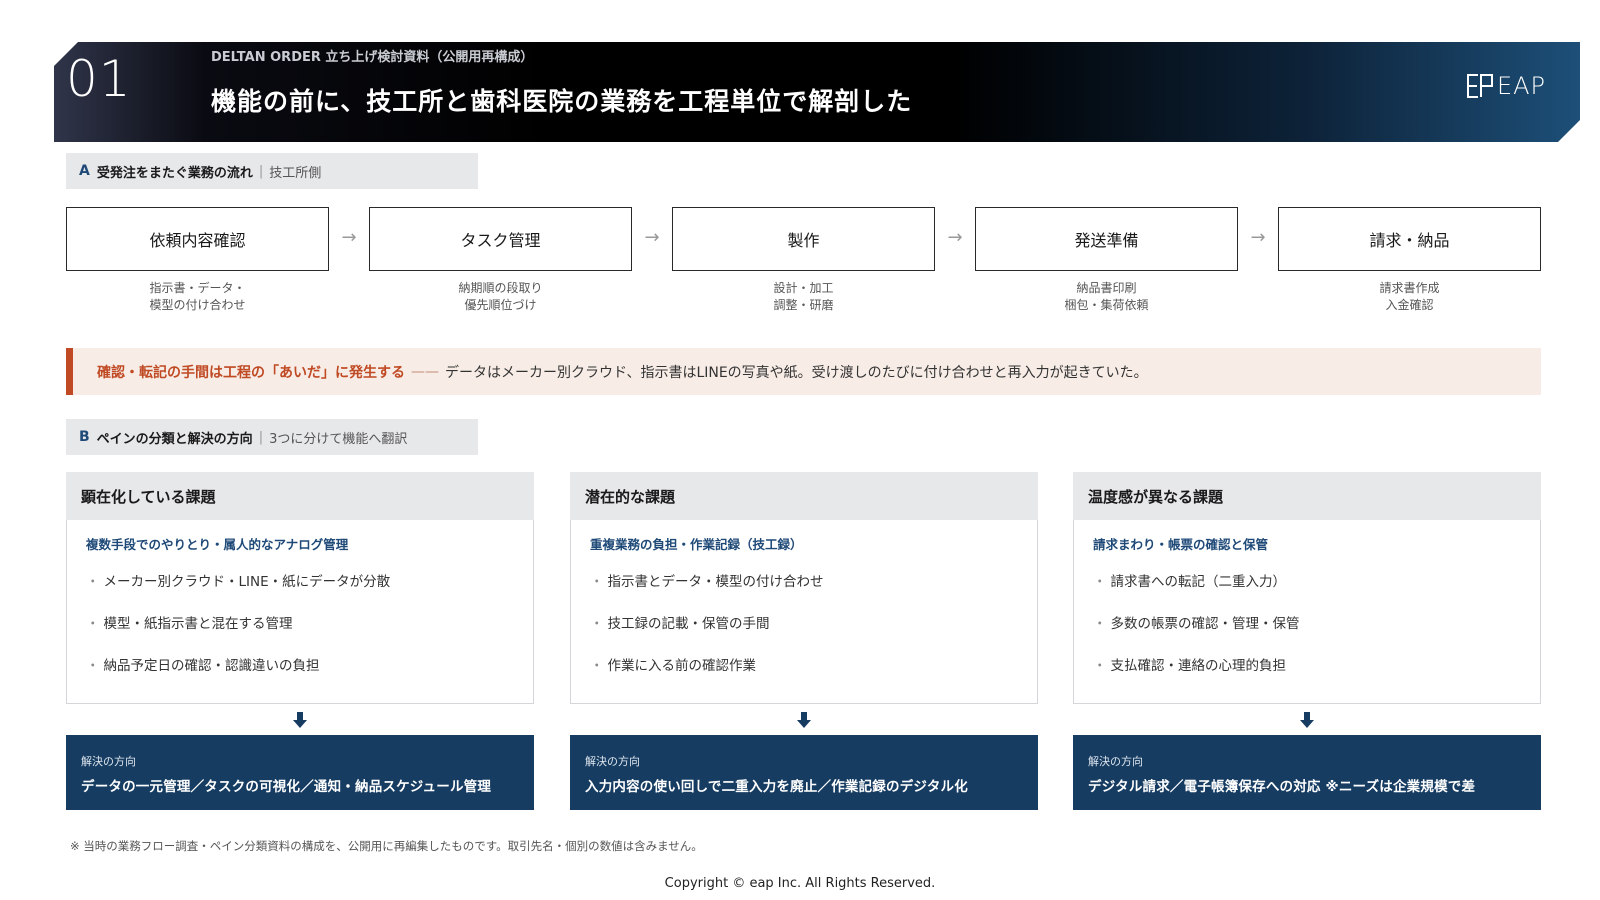  Describe the element at coordinates (197, 288) in the screenshot. I see `flow-step-desc-line: 指示書・データ・` at that location.